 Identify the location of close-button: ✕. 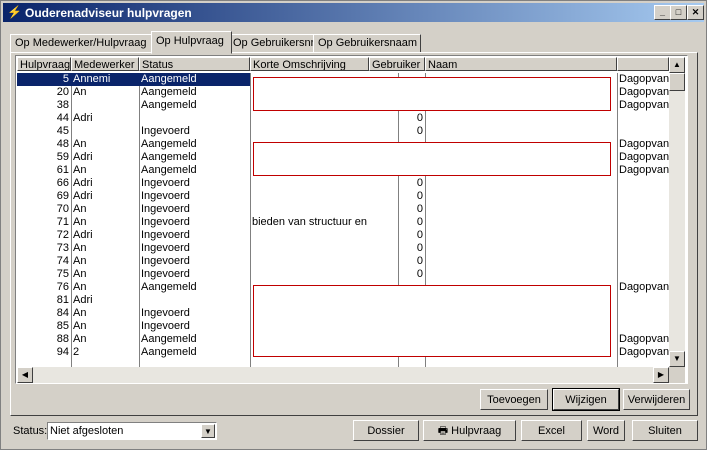
(695, 12).